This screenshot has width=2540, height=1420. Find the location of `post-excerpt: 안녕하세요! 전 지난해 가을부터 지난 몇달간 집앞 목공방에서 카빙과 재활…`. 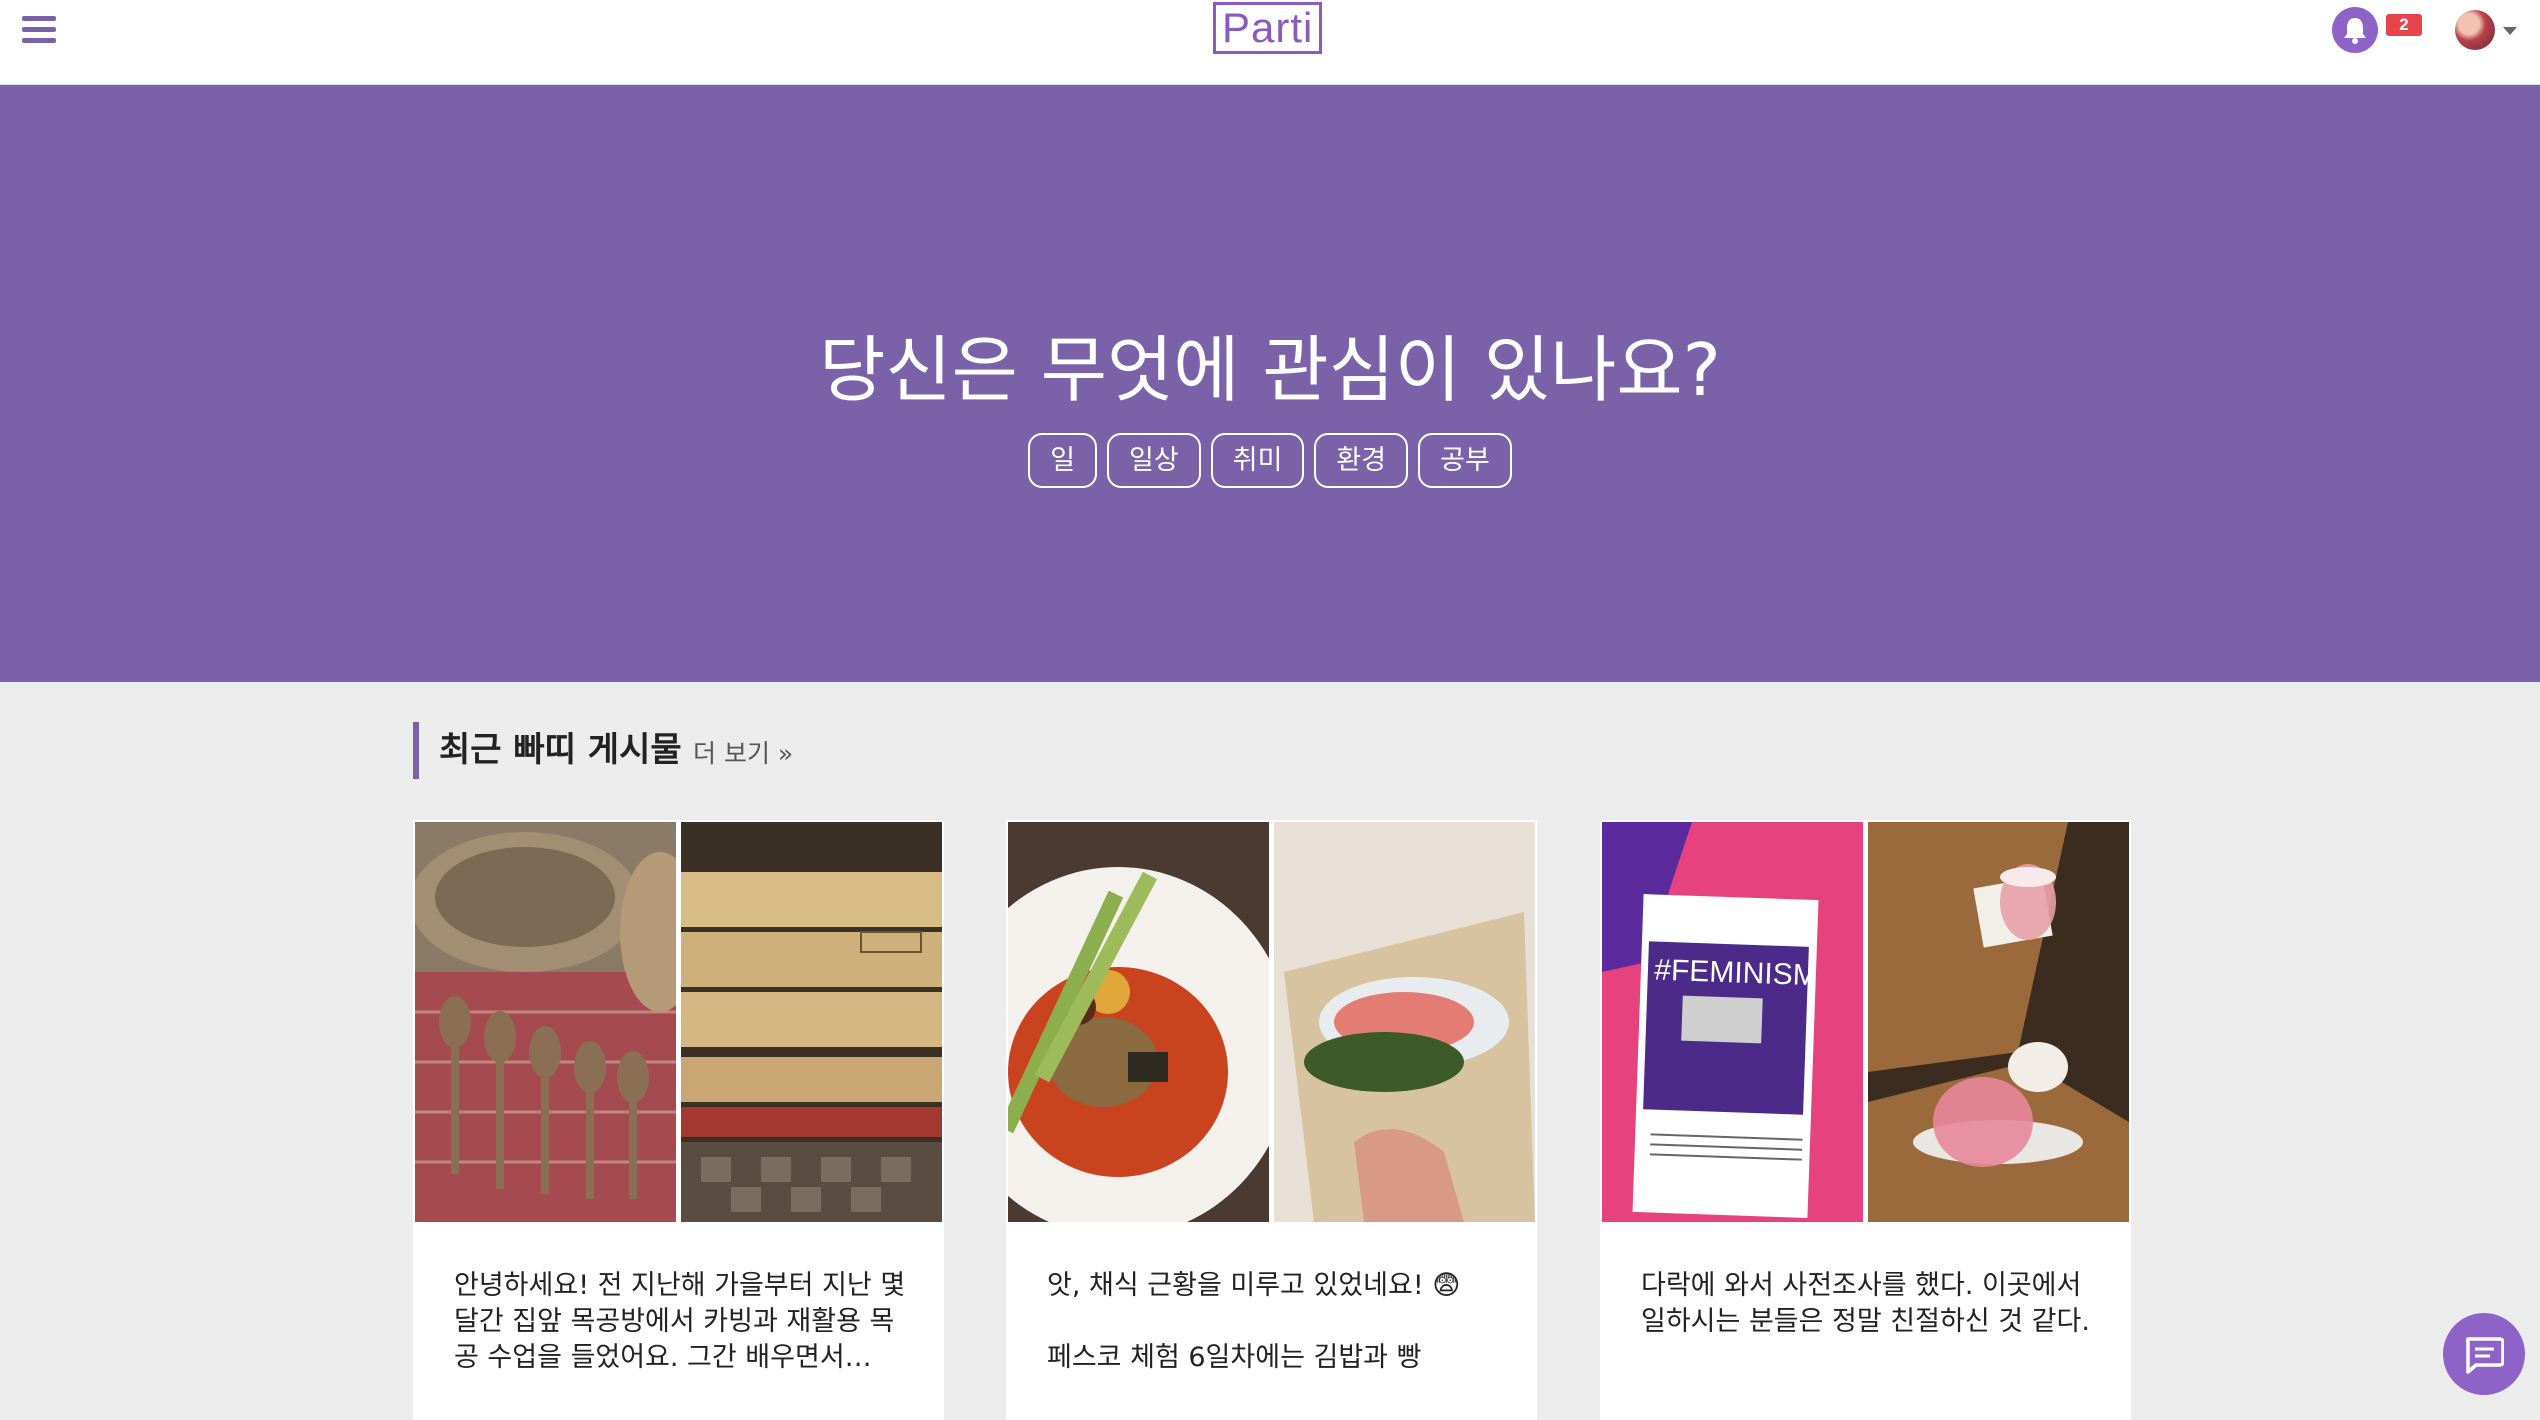

post-excerpt: 안녕하세요! 전 지난해 가을부터 지난 몇달간 집앞 목공방에서 카빙과 재활… is located at coordinates (680, 1321).